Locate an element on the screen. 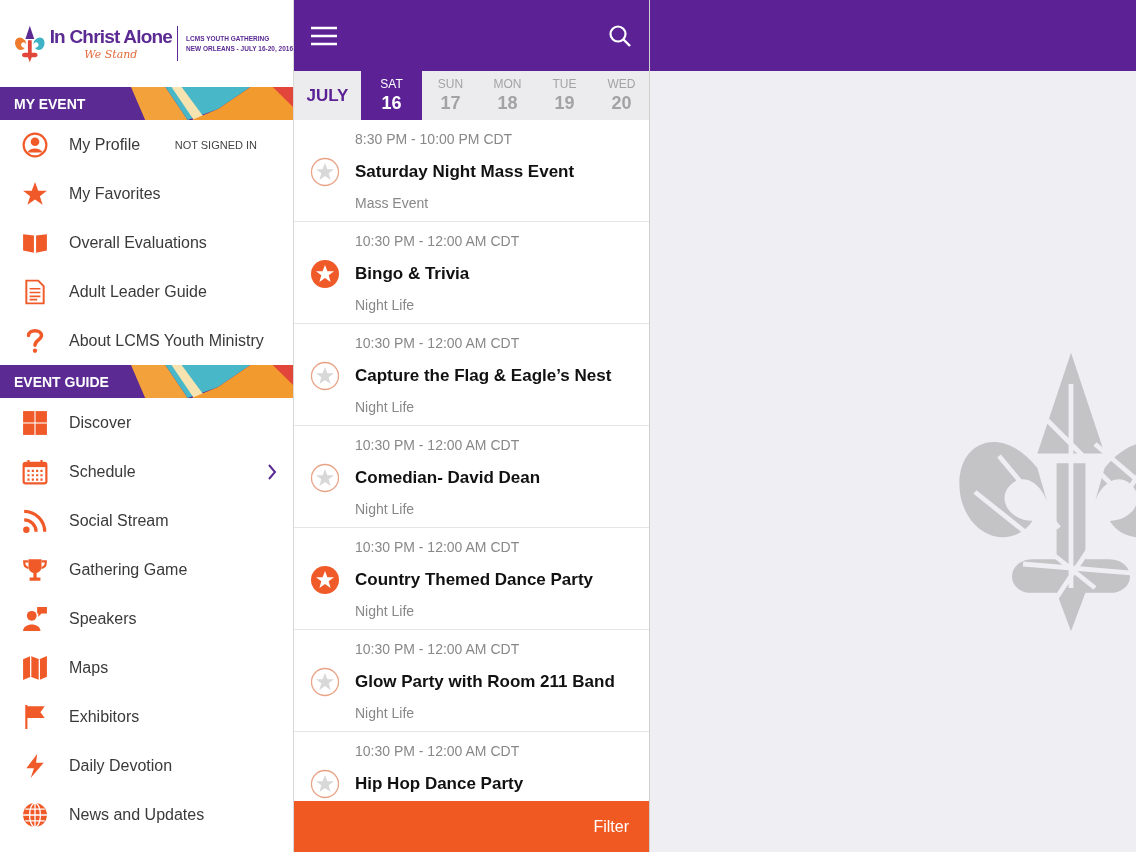 This screenshot has height=852, width=1136. event-title: Saturday Night Mass Event is located at coordinates (465, 172).